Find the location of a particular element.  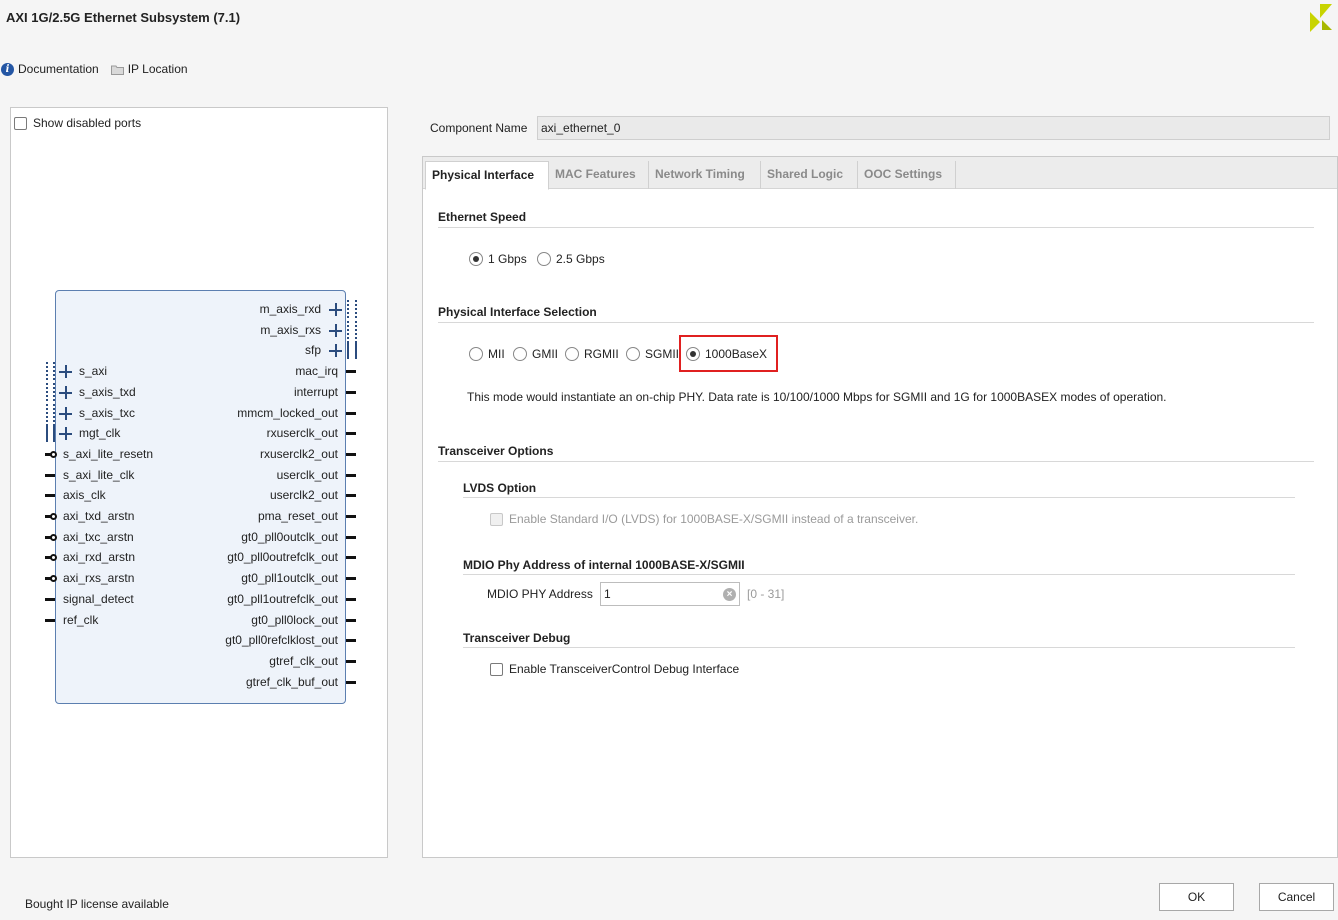

radio-label: 1 Gbps is located at coordinates (507, 259).